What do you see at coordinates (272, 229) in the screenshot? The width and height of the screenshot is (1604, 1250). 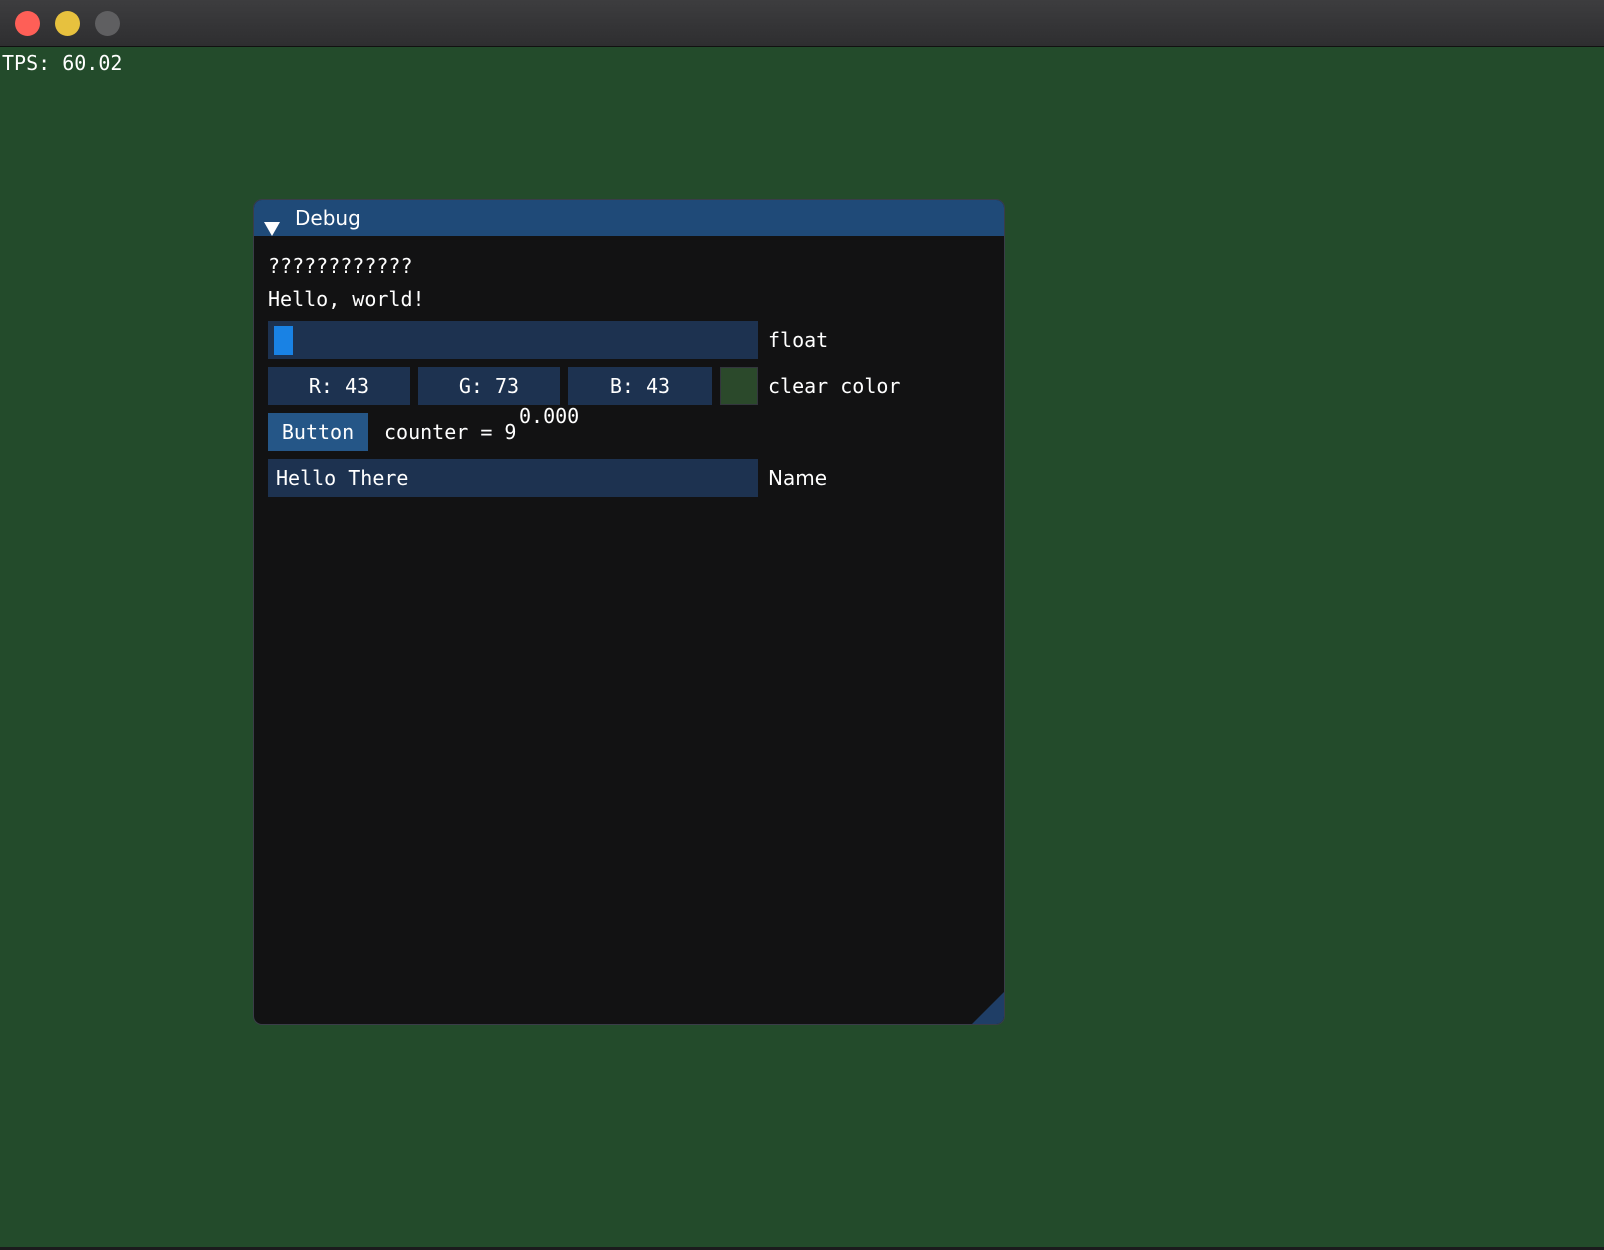 I see `collapse-arrow-icon` at bounding box center [272, 229].